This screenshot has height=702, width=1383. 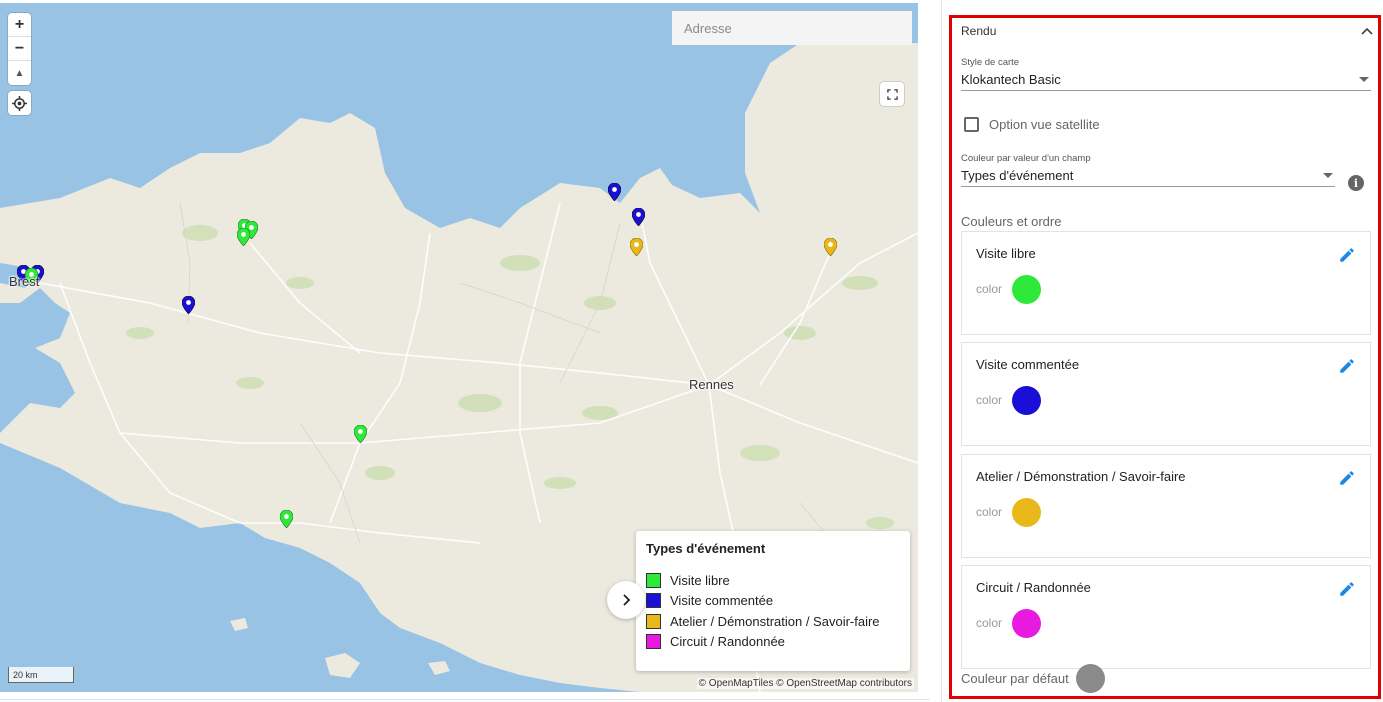 What do you see at coordinates (1167, 31) in the screenshot?
I see `panel-header: Rendu` at bounding box center [1167, 31].